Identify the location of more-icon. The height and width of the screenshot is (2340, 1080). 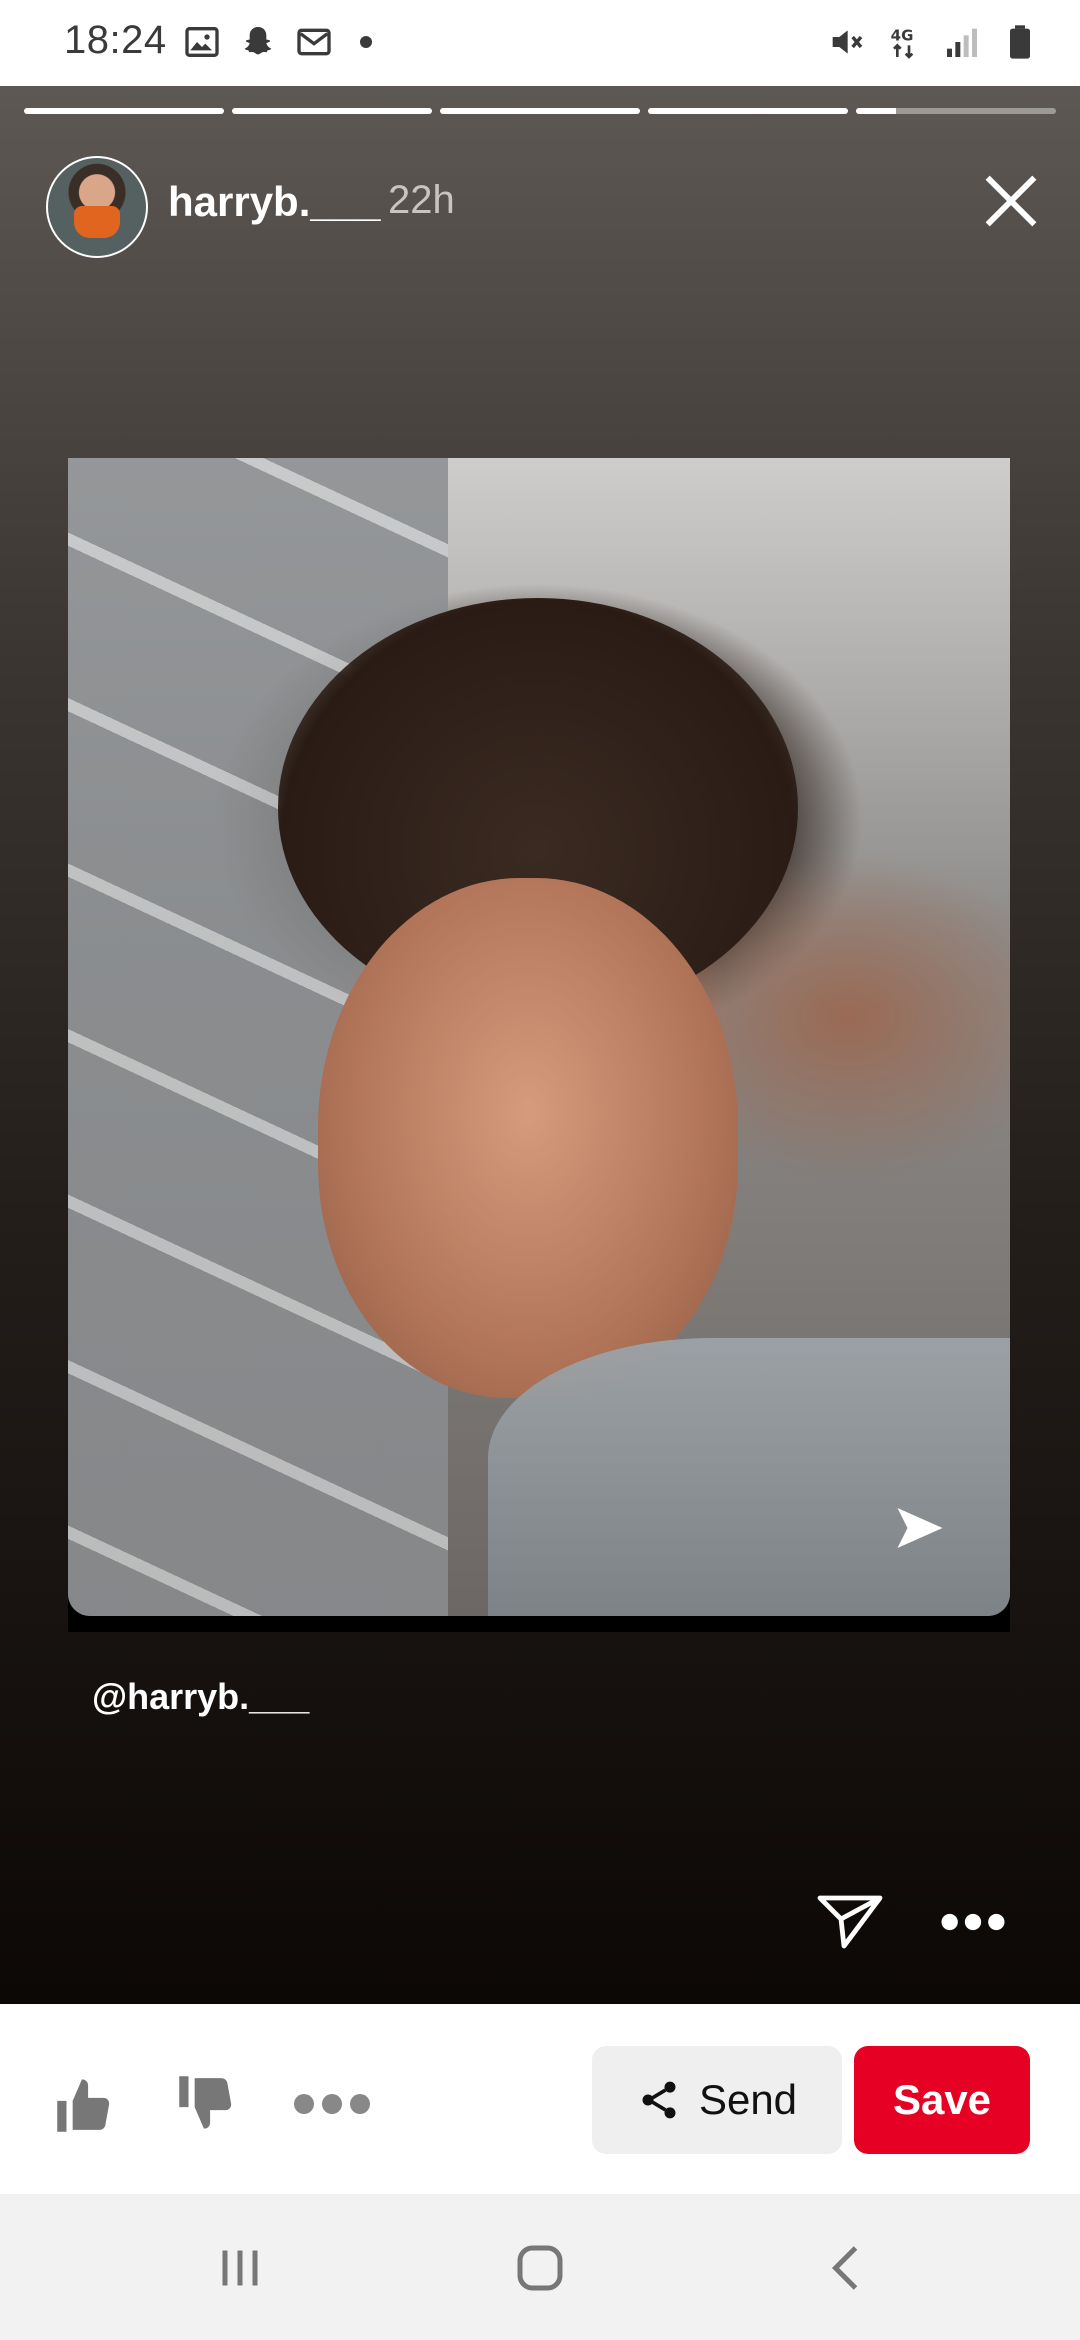
(332, 2104).